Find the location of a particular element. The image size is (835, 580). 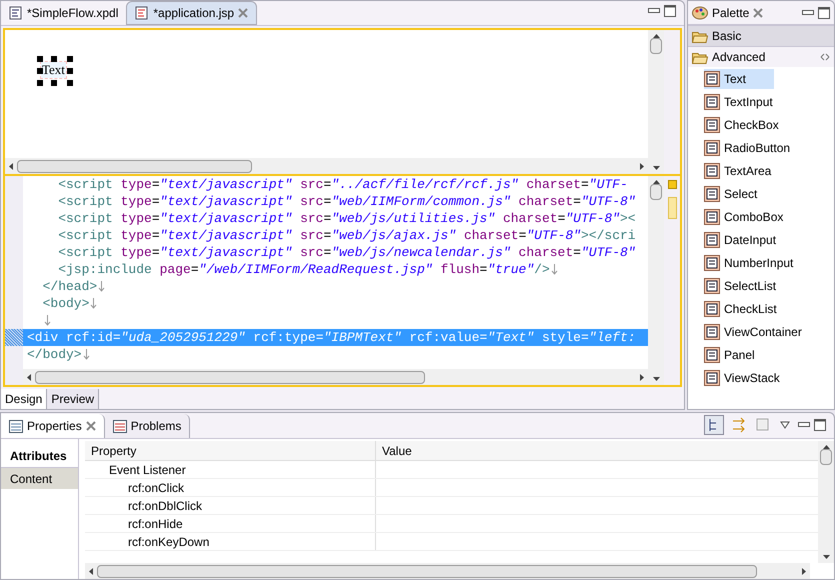

code-line: <script type="text/javascript" src="web/IIMForm/common.js" charset="UTF-8" is located at coordinates (346, 201).